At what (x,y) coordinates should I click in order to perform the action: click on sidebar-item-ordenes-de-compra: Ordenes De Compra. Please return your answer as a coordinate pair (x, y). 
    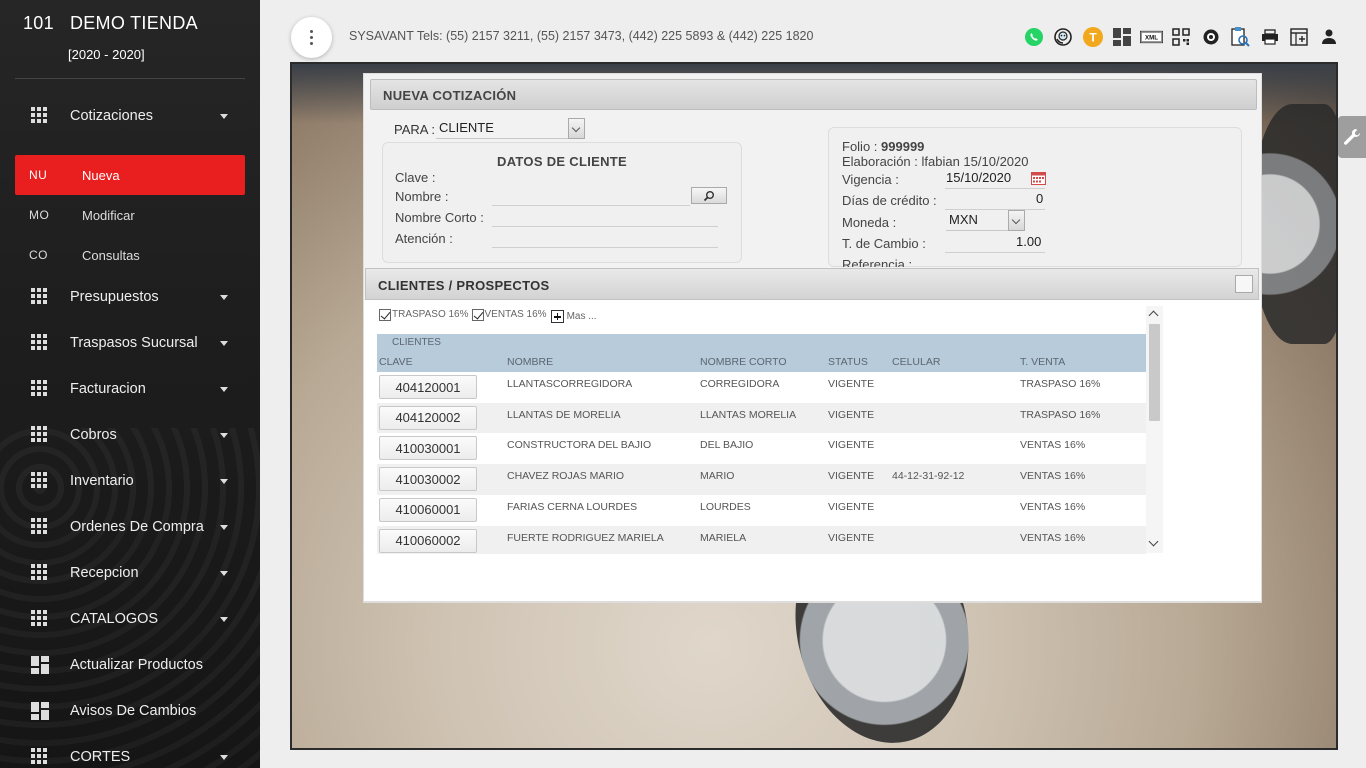
    Looking at the image, I should click on (130, 527).